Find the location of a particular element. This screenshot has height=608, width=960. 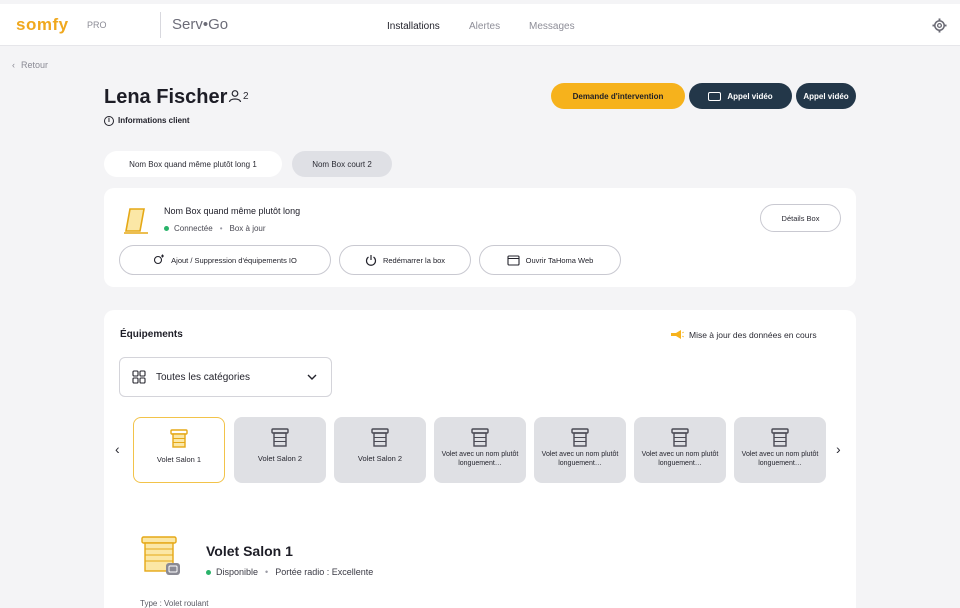

shutter-device-icon is located at coordinates (160, 555).